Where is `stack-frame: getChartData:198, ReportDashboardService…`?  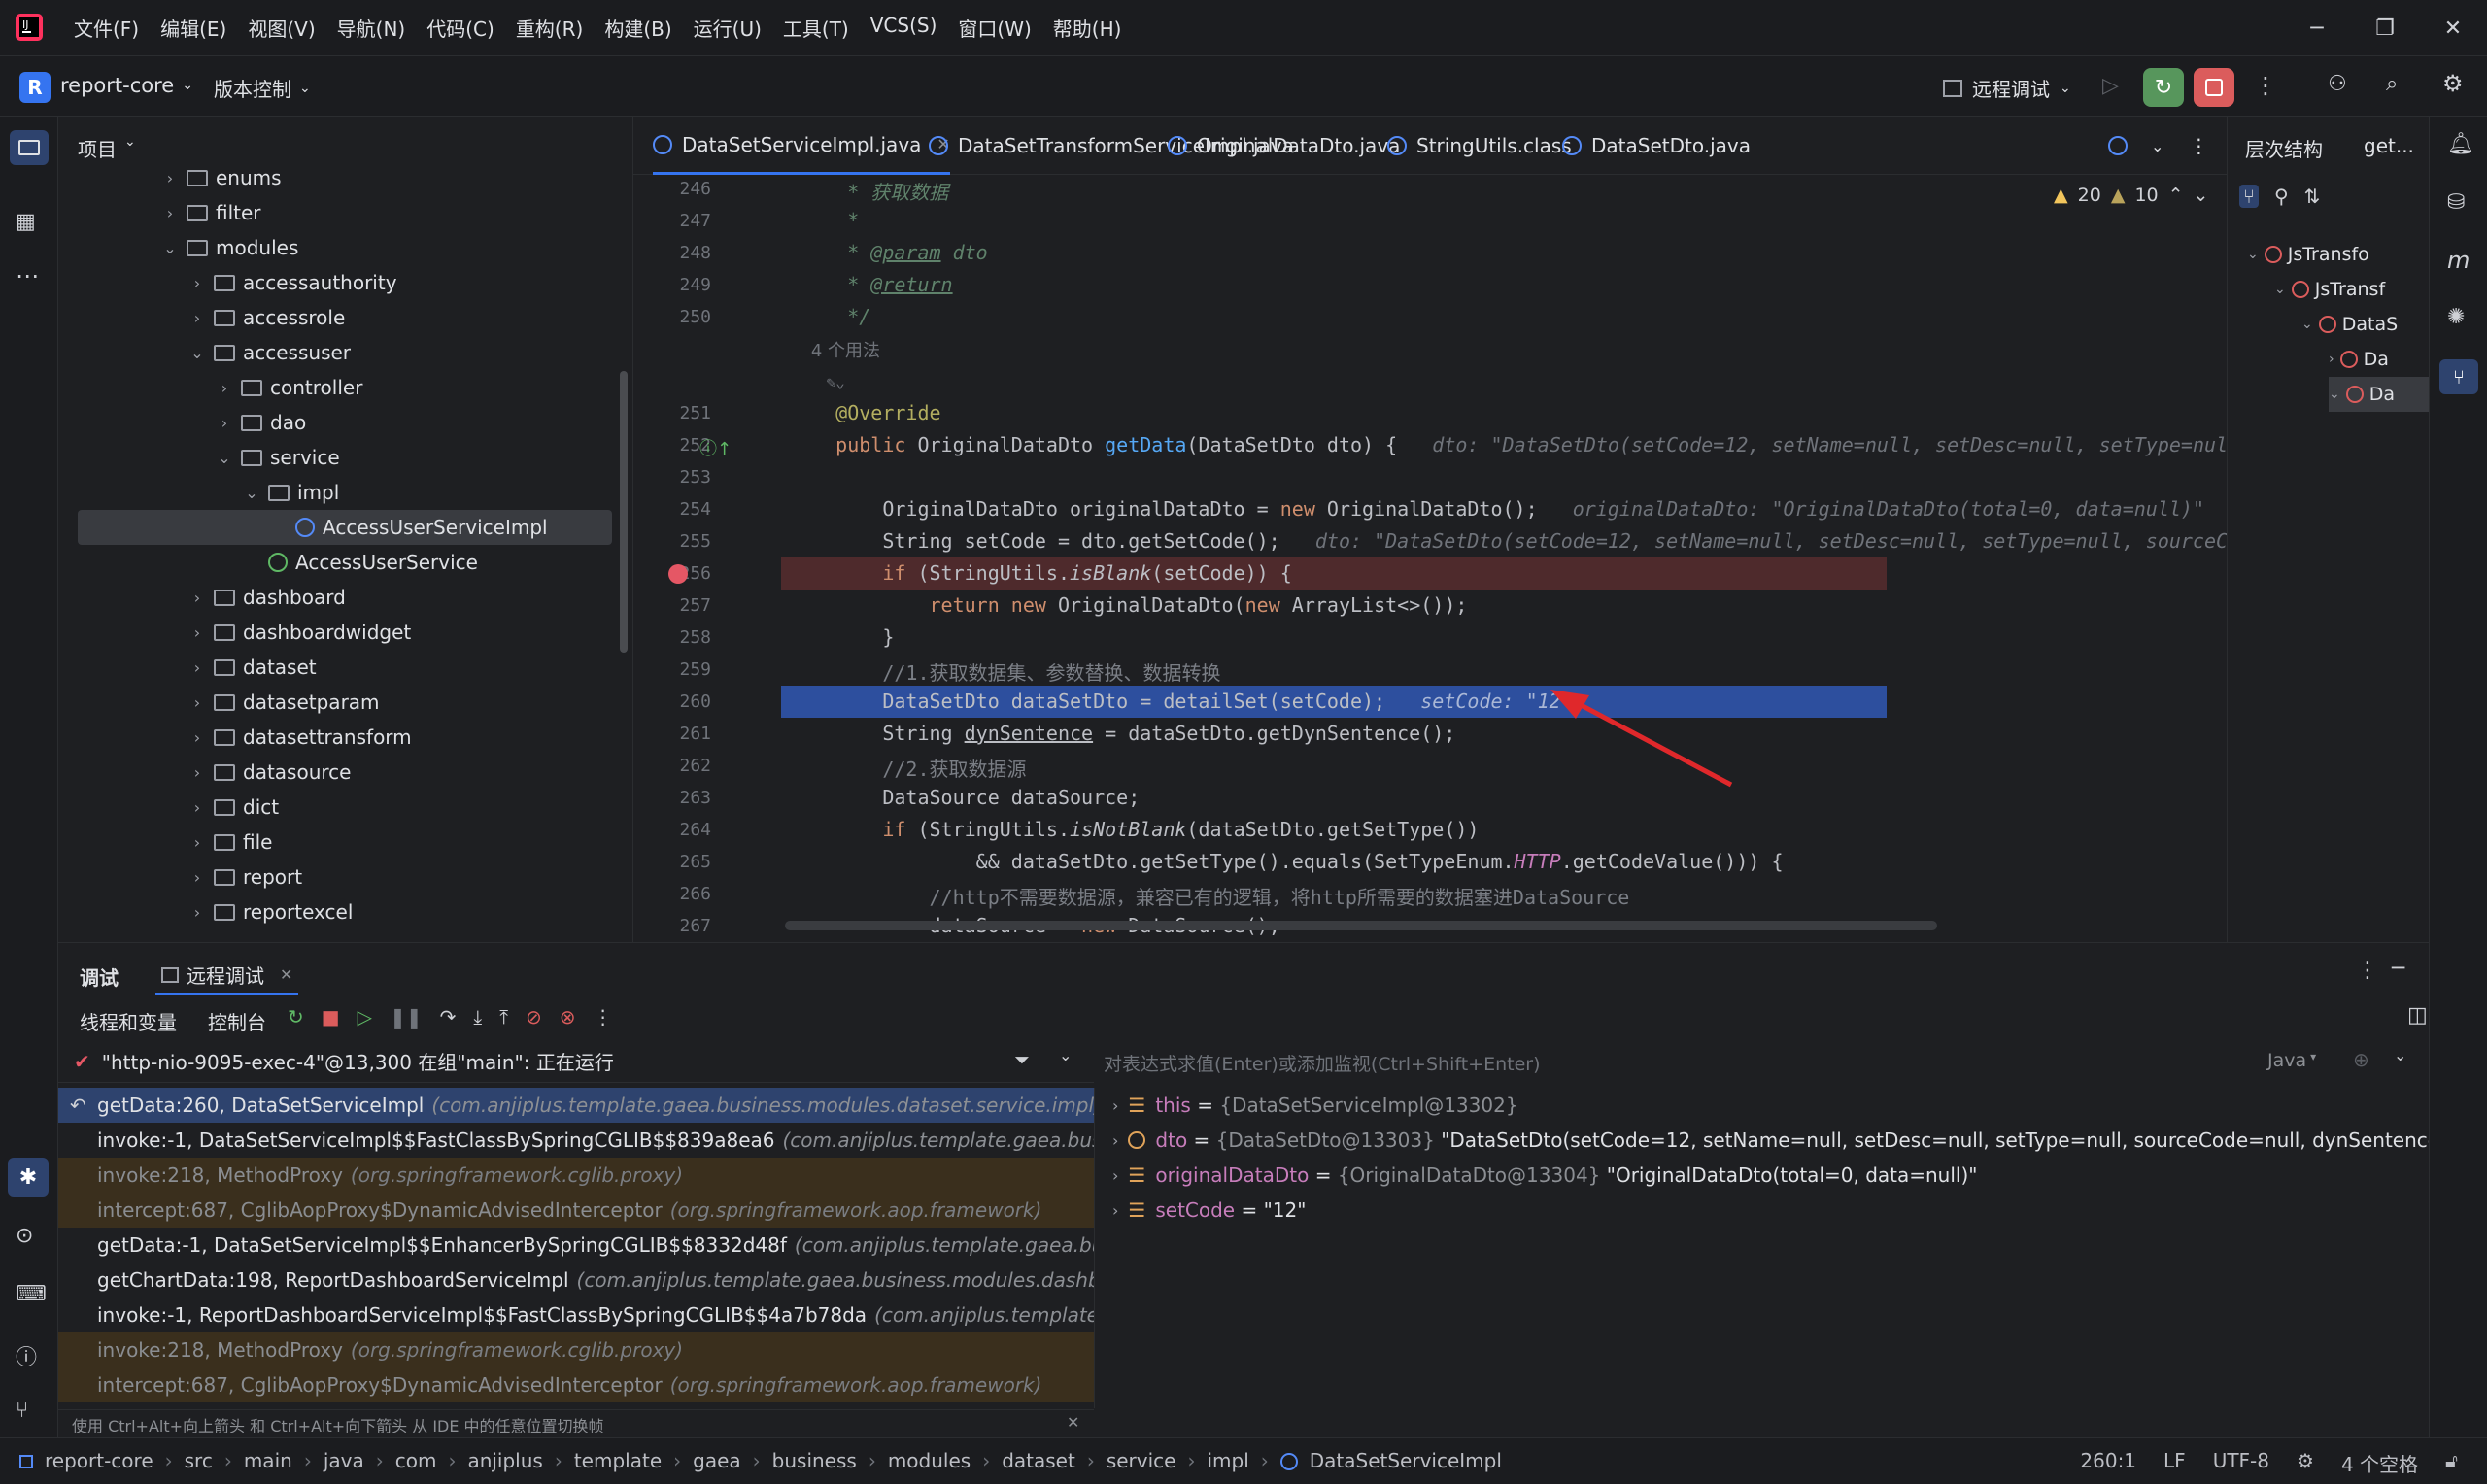
stack-frame: getChartData:198, ReportDashboardService… is located at coordinates (576, 1280).